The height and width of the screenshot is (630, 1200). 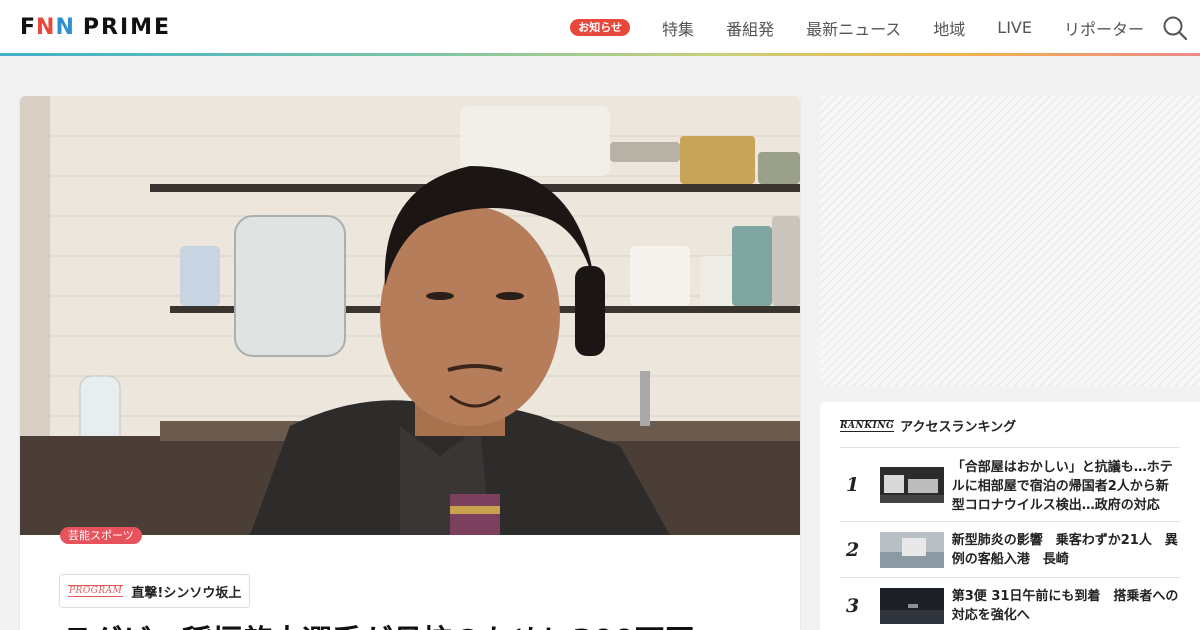 I want to click on notice-badge: お知らせ, so click(x=600, y=27).